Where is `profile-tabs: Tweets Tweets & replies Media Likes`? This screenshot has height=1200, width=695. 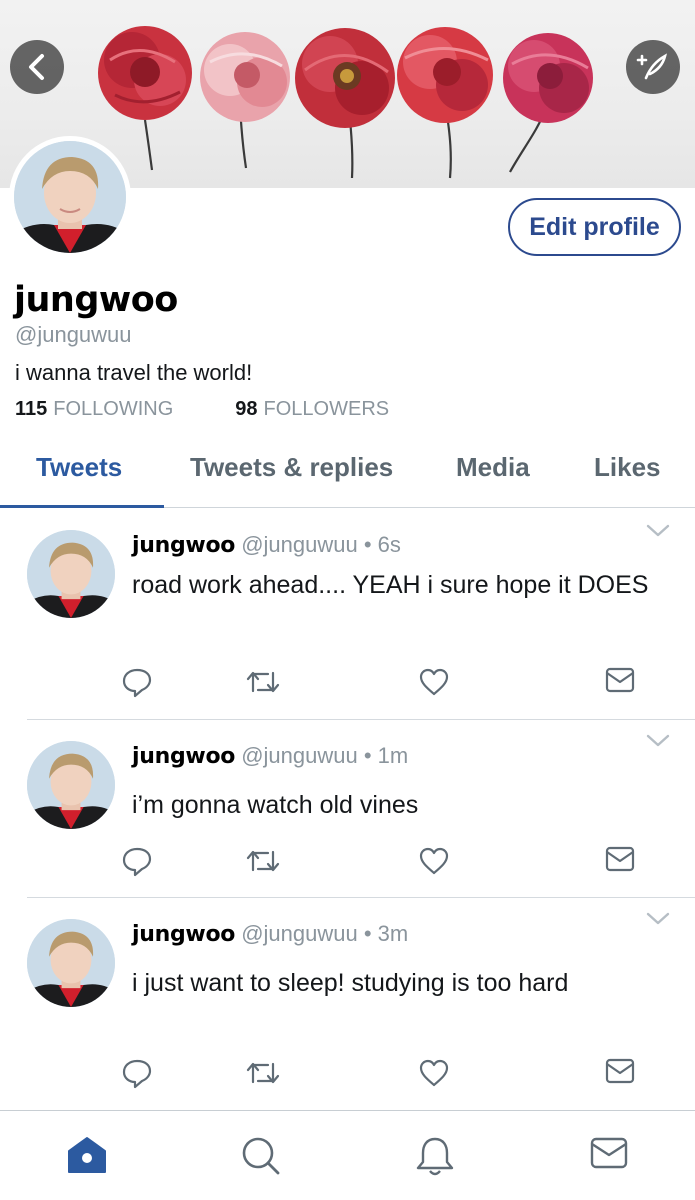
profile-tabs: Tweets Tweets & replies Media Likes is located at coordinates (347, 474).